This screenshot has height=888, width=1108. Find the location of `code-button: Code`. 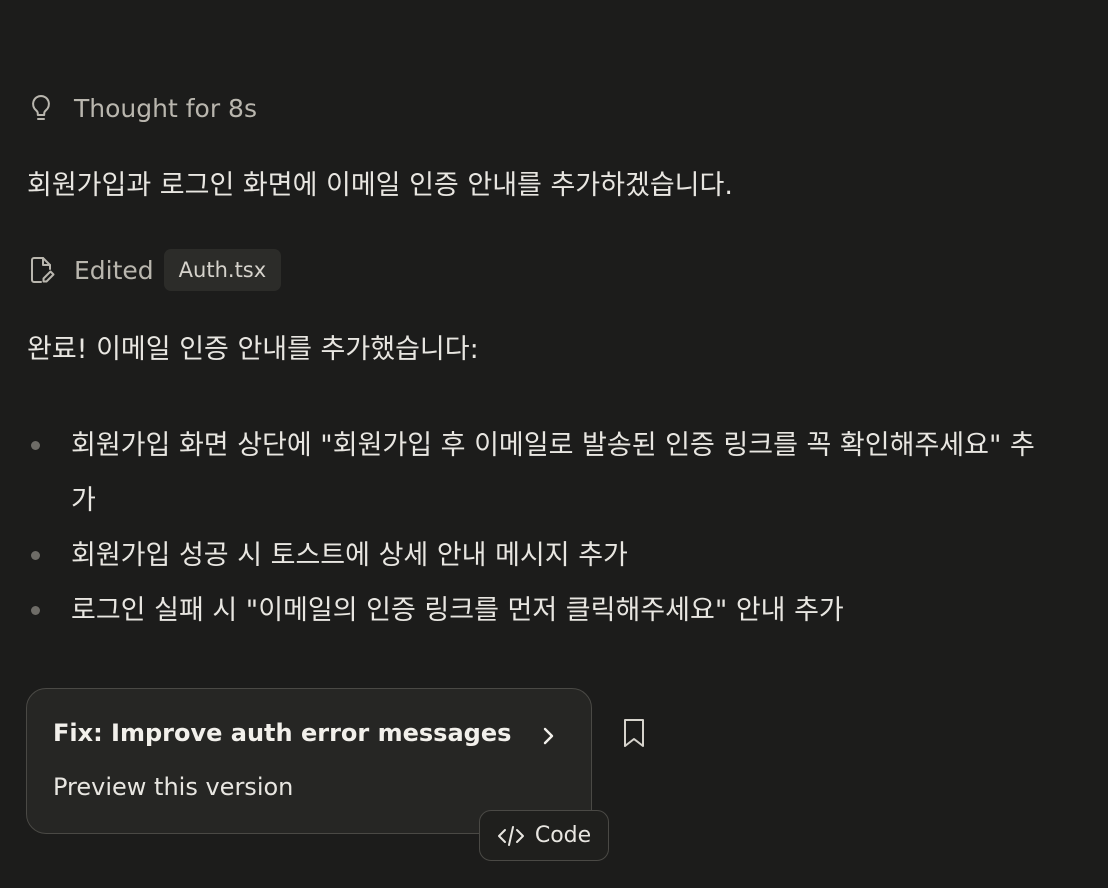

code-button: Code is located at coordinates (544, 835).